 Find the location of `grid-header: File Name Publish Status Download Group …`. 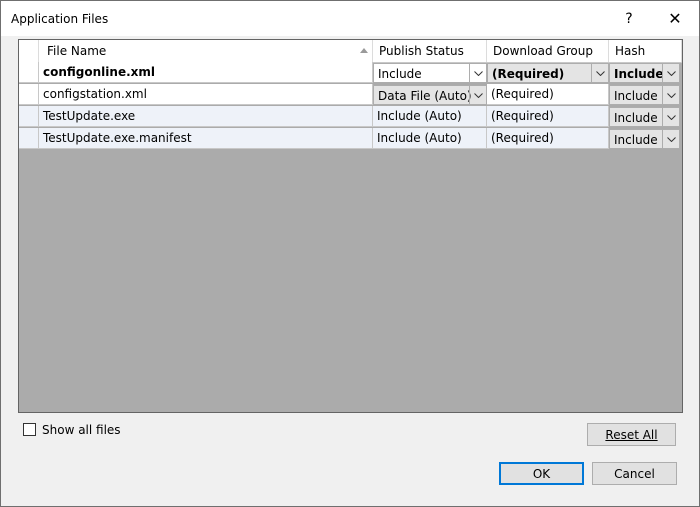

grid-header: File Name Publish Status Download Group … is located at coordinates (350, 51).